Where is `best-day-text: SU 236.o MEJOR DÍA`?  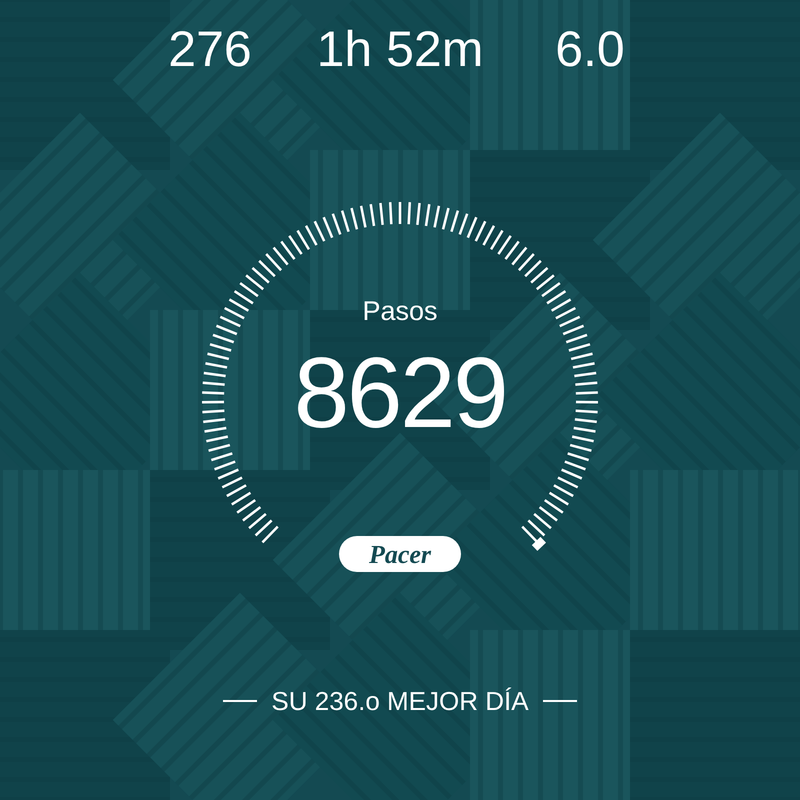
best-day-text: SU 236.o MEJOR DÍA is located at coordinates (400, 701).